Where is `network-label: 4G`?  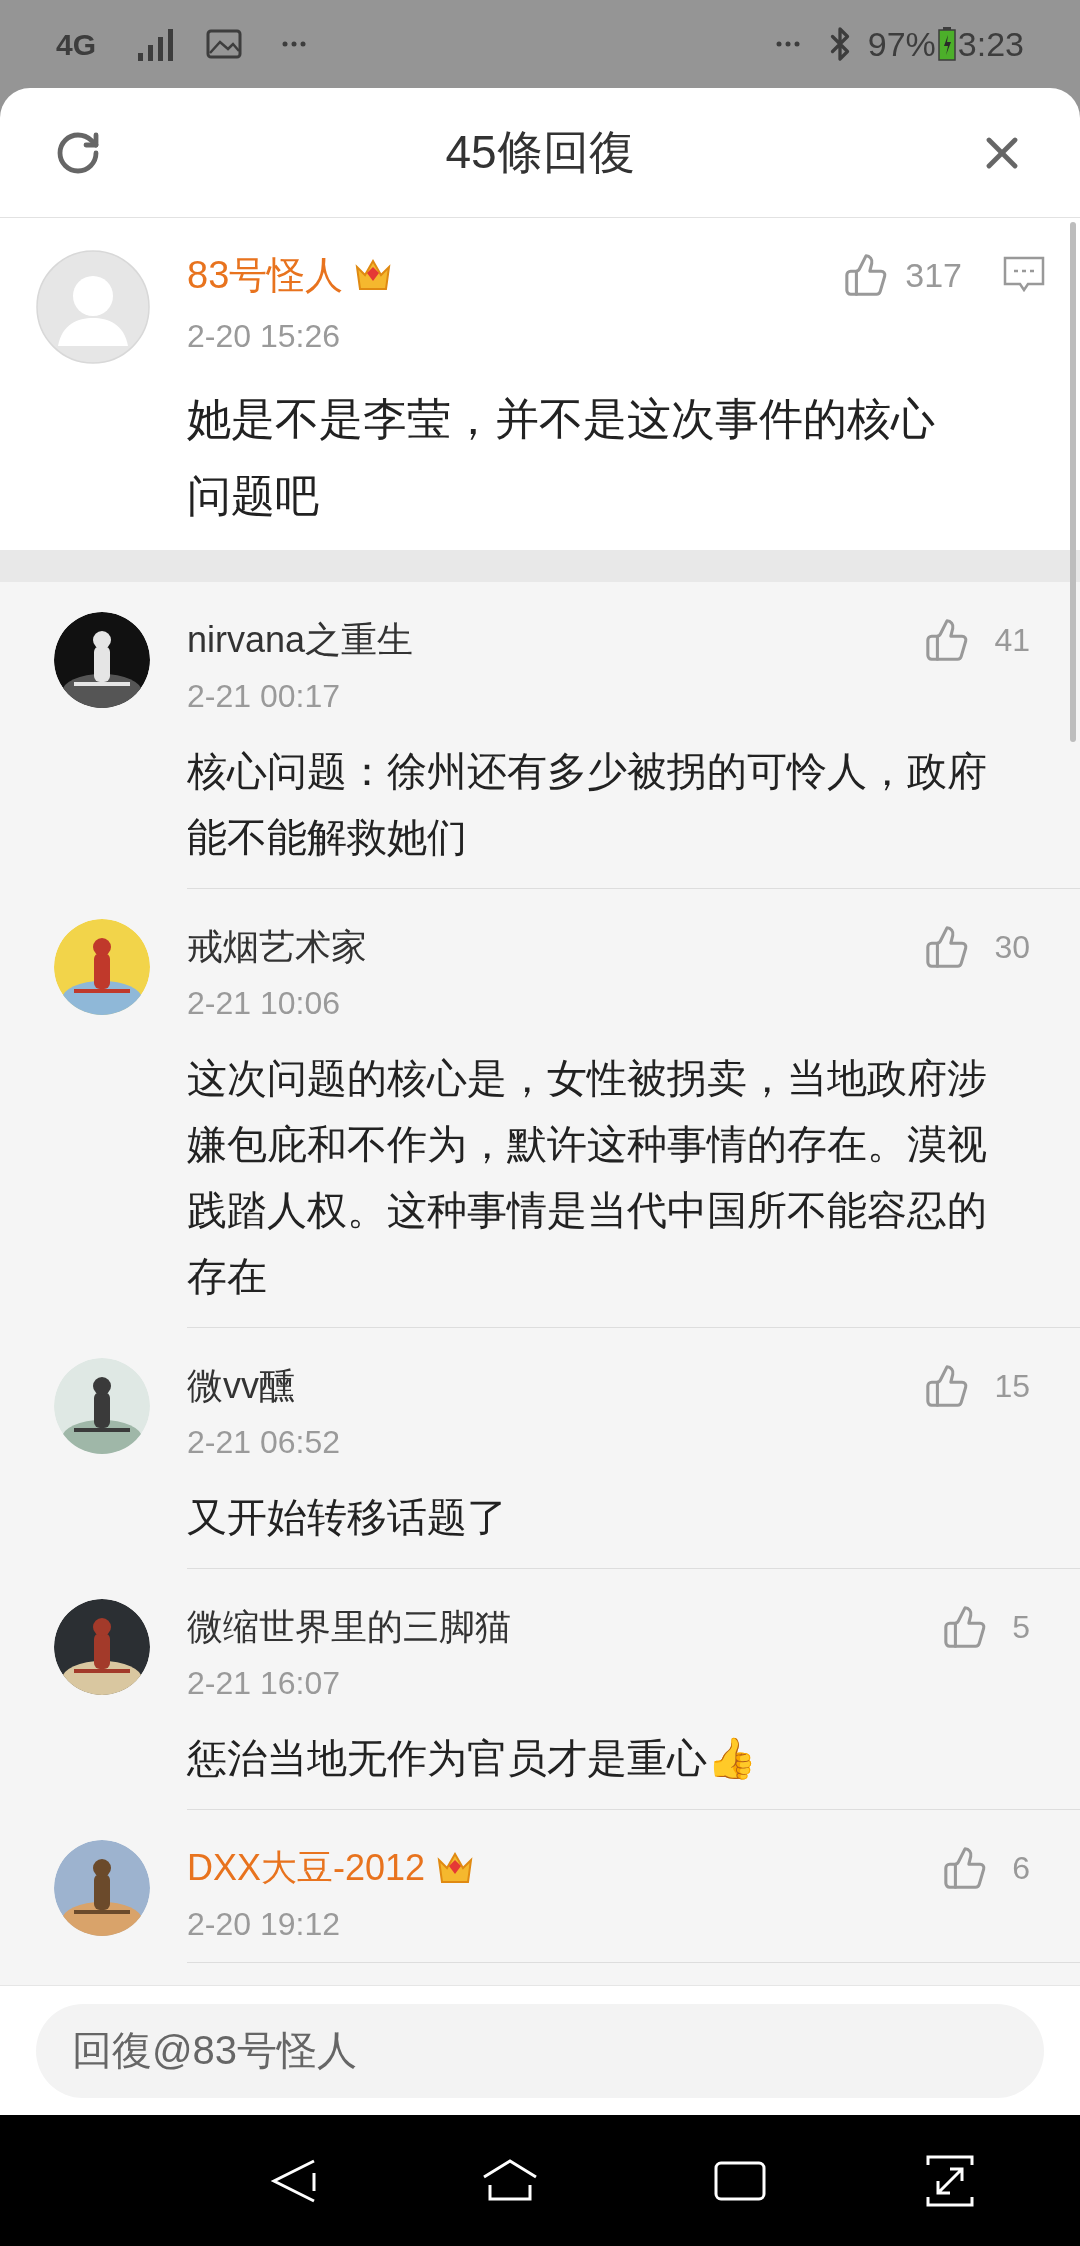 network-label: 4G is located at coordinates (76, 44).